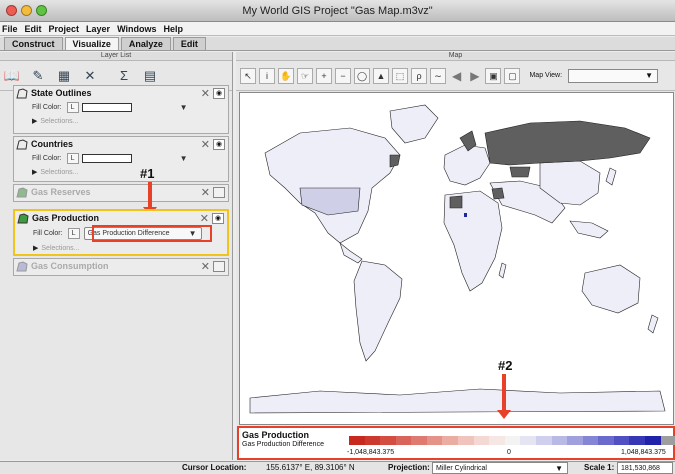  What do you see at coordinates (145, 43) in the screenshot?
I see `tab-analyze: Analyze` at bounding box center [145, 43].